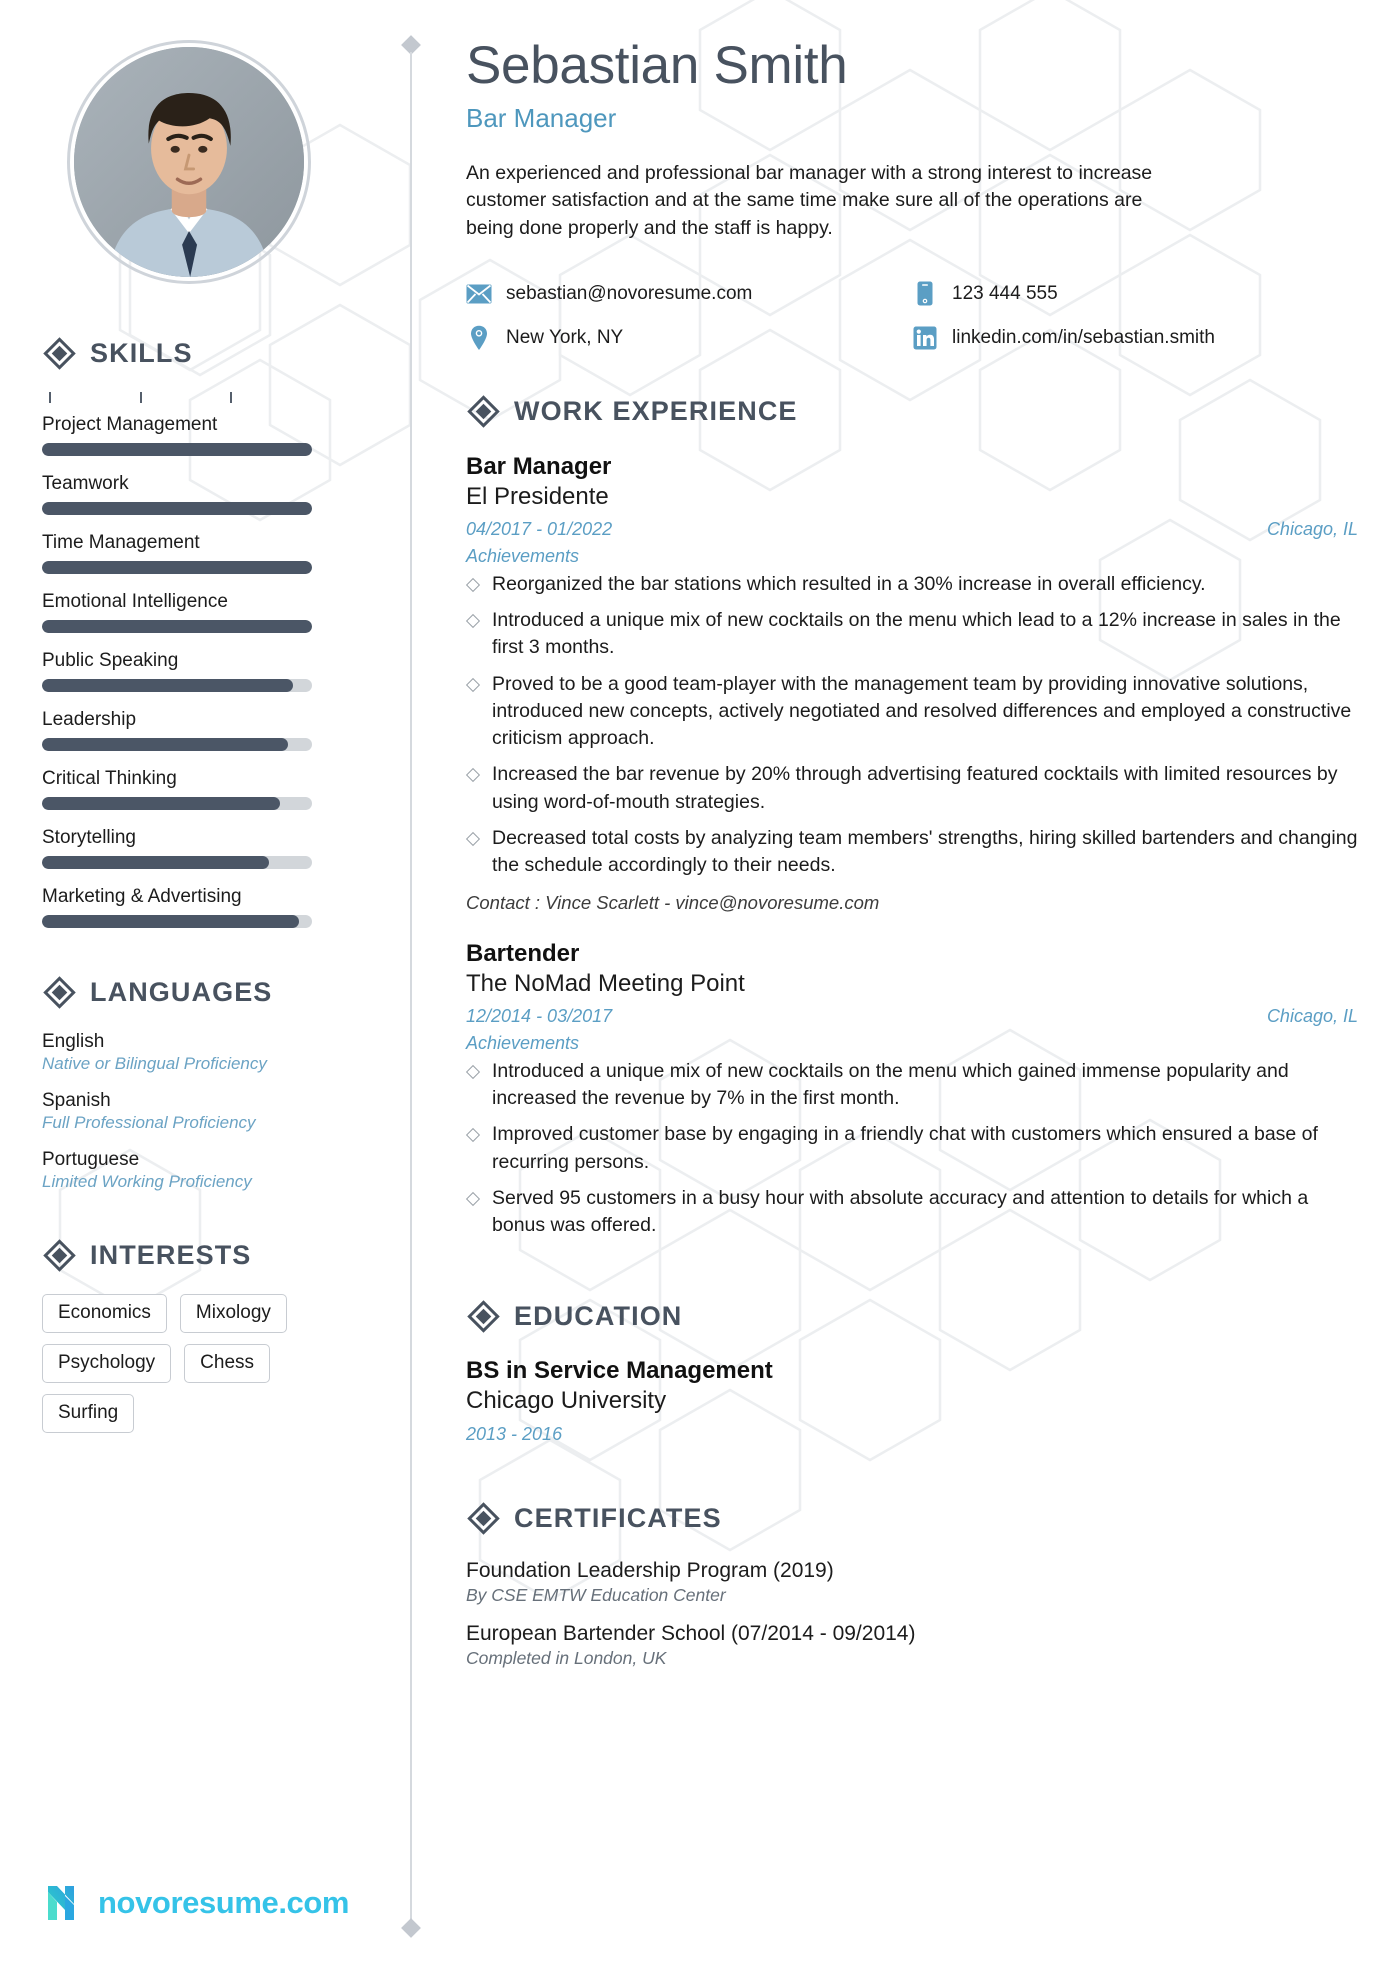  What do you see at coordinates (121, 542) in the screenshot?
I see `skill-label: Time Management` at bounding box center [121, 542].